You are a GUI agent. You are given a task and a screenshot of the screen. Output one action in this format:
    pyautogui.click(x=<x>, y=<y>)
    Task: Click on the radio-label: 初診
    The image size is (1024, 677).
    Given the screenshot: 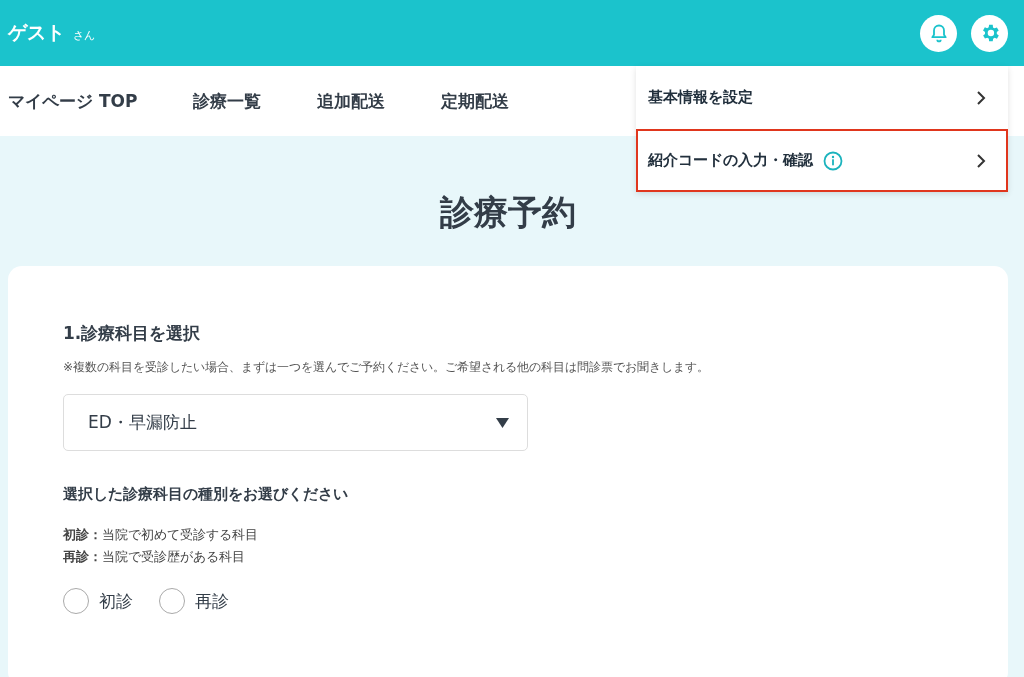 What is the action you would take?
    pyautogui.click(x=116, y=601)
    